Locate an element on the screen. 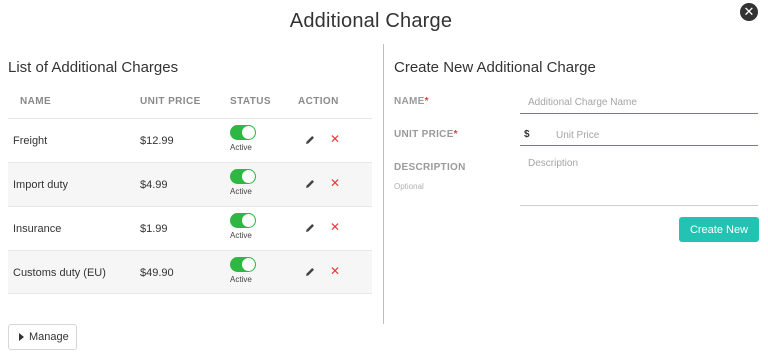  unit-price-underline is located at coordinates (639, 145).